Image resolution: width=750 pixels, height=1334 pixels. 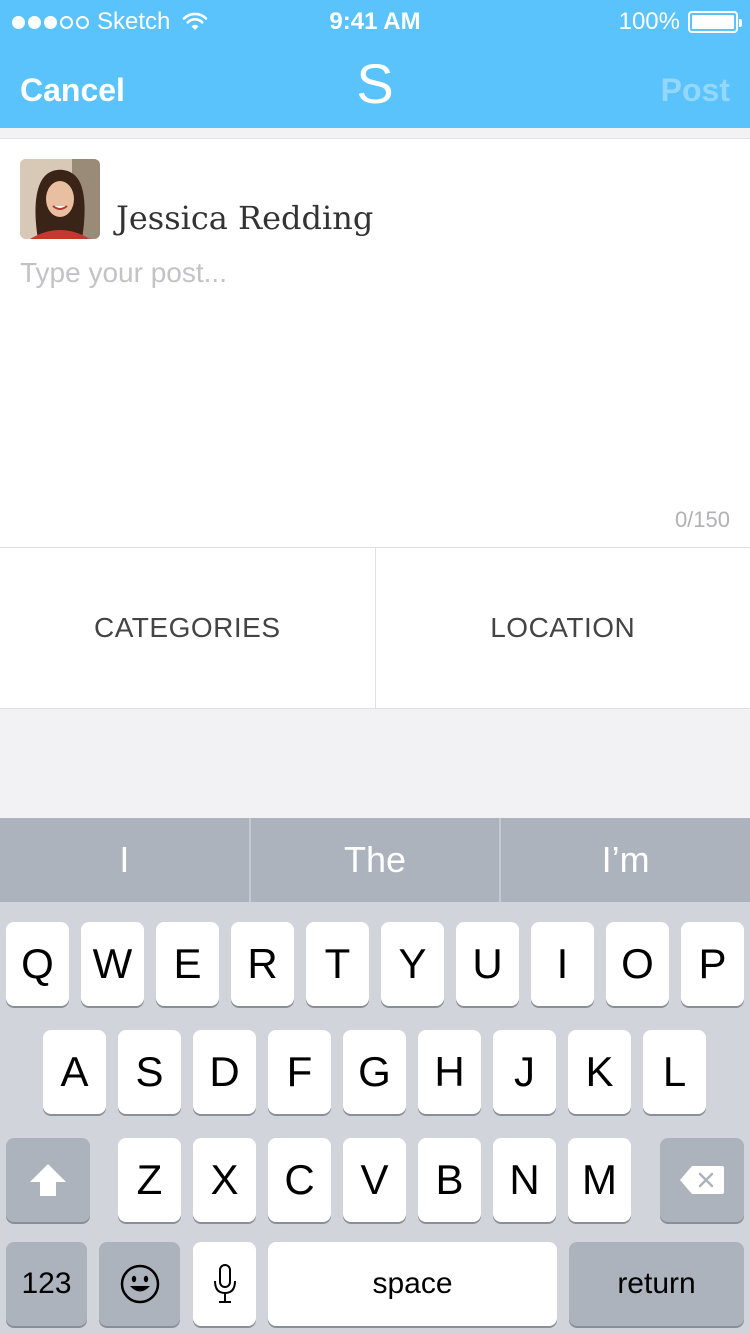 I want to click on emoji-smiley-icon, so click(x=139, y=1284).